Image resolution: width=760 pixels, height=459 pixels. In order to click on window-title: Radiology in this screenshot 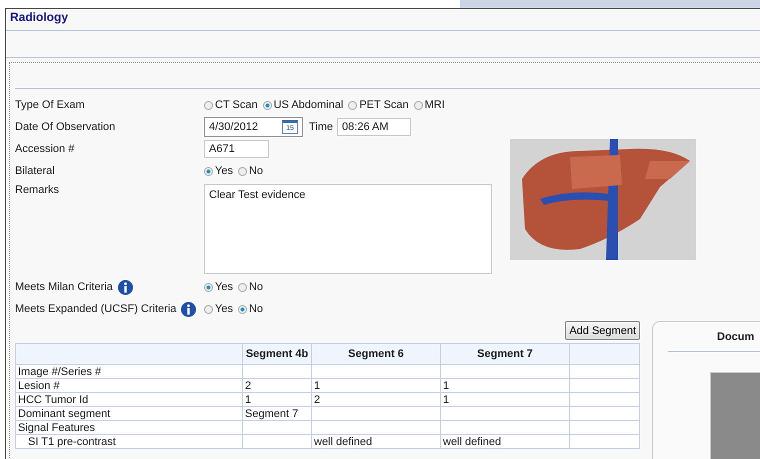, I will do `click(39, 17)`.